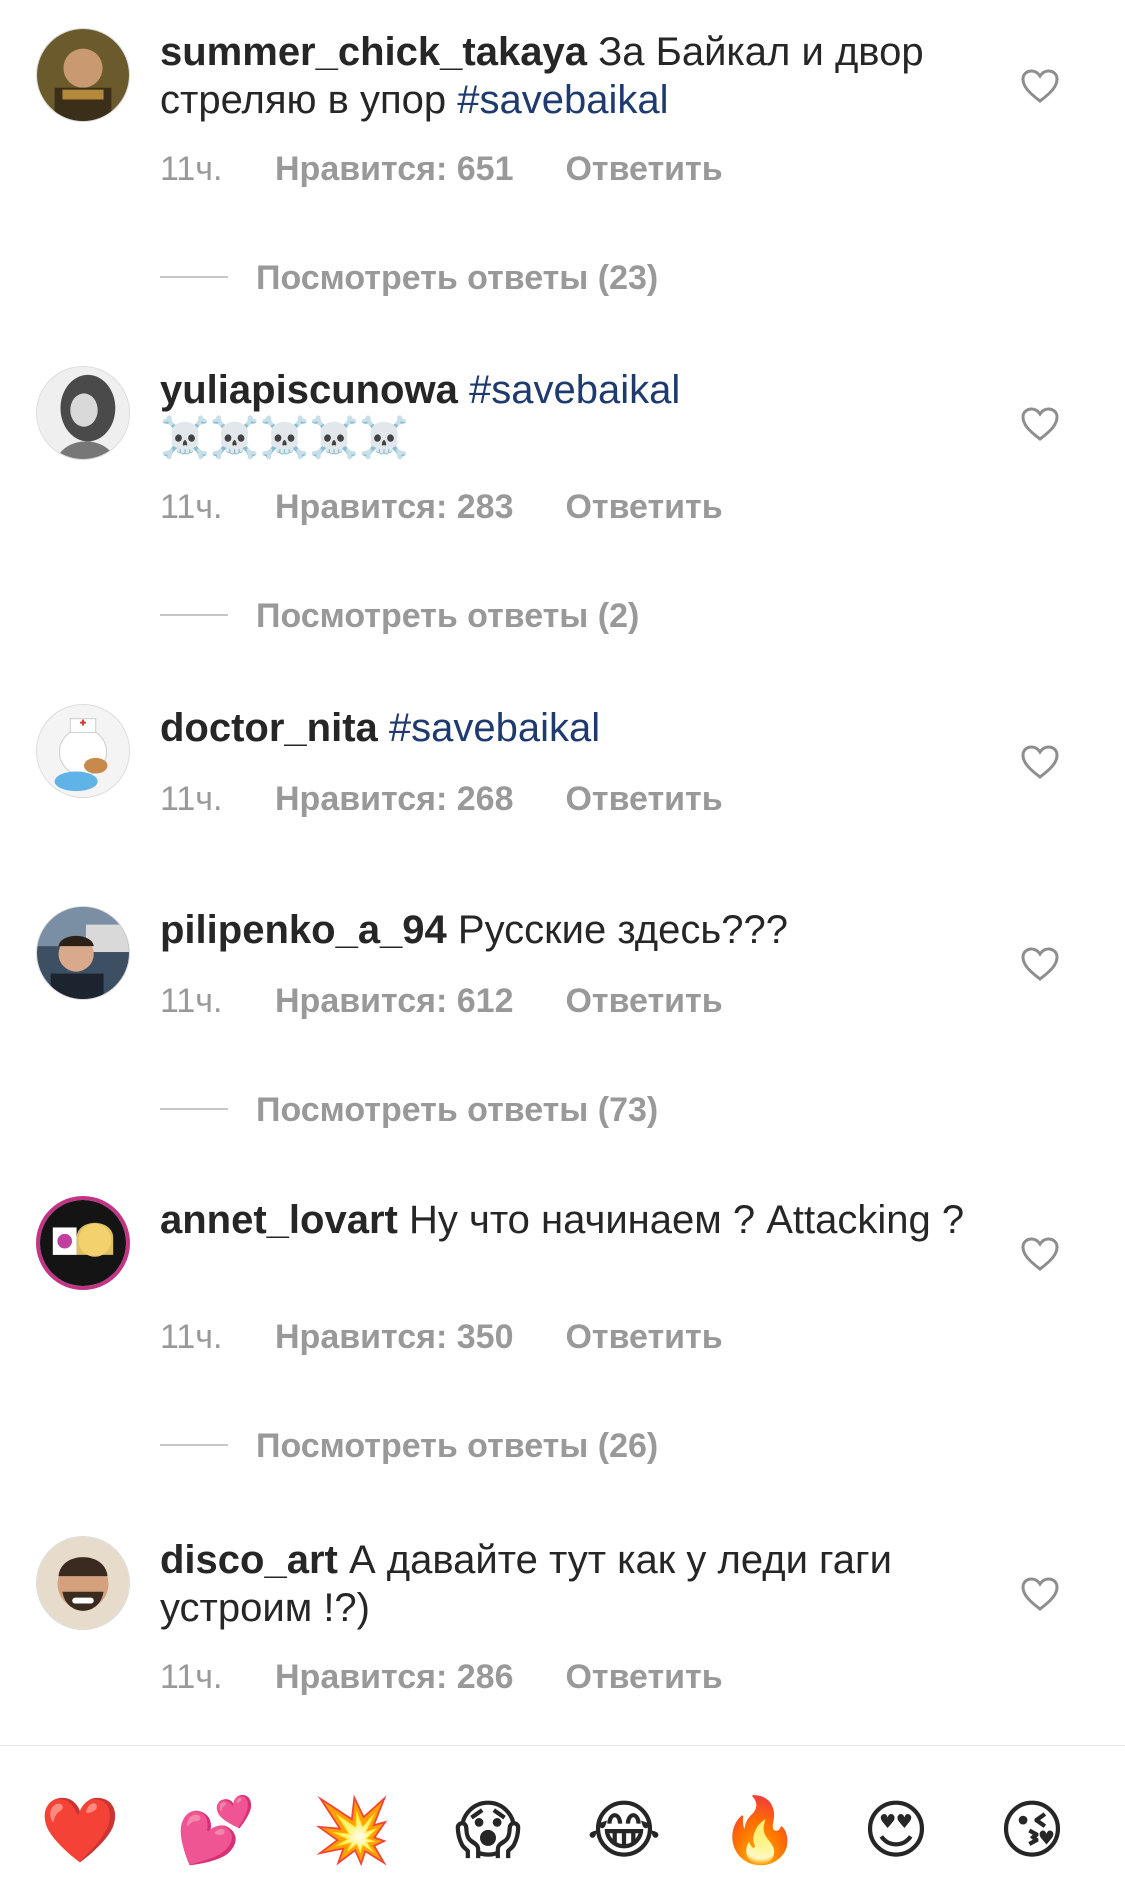 This screenshot has width=1125, height=1904. I want to click on view-replies-button: Посмотреть ответы (2), so click(399, 616).